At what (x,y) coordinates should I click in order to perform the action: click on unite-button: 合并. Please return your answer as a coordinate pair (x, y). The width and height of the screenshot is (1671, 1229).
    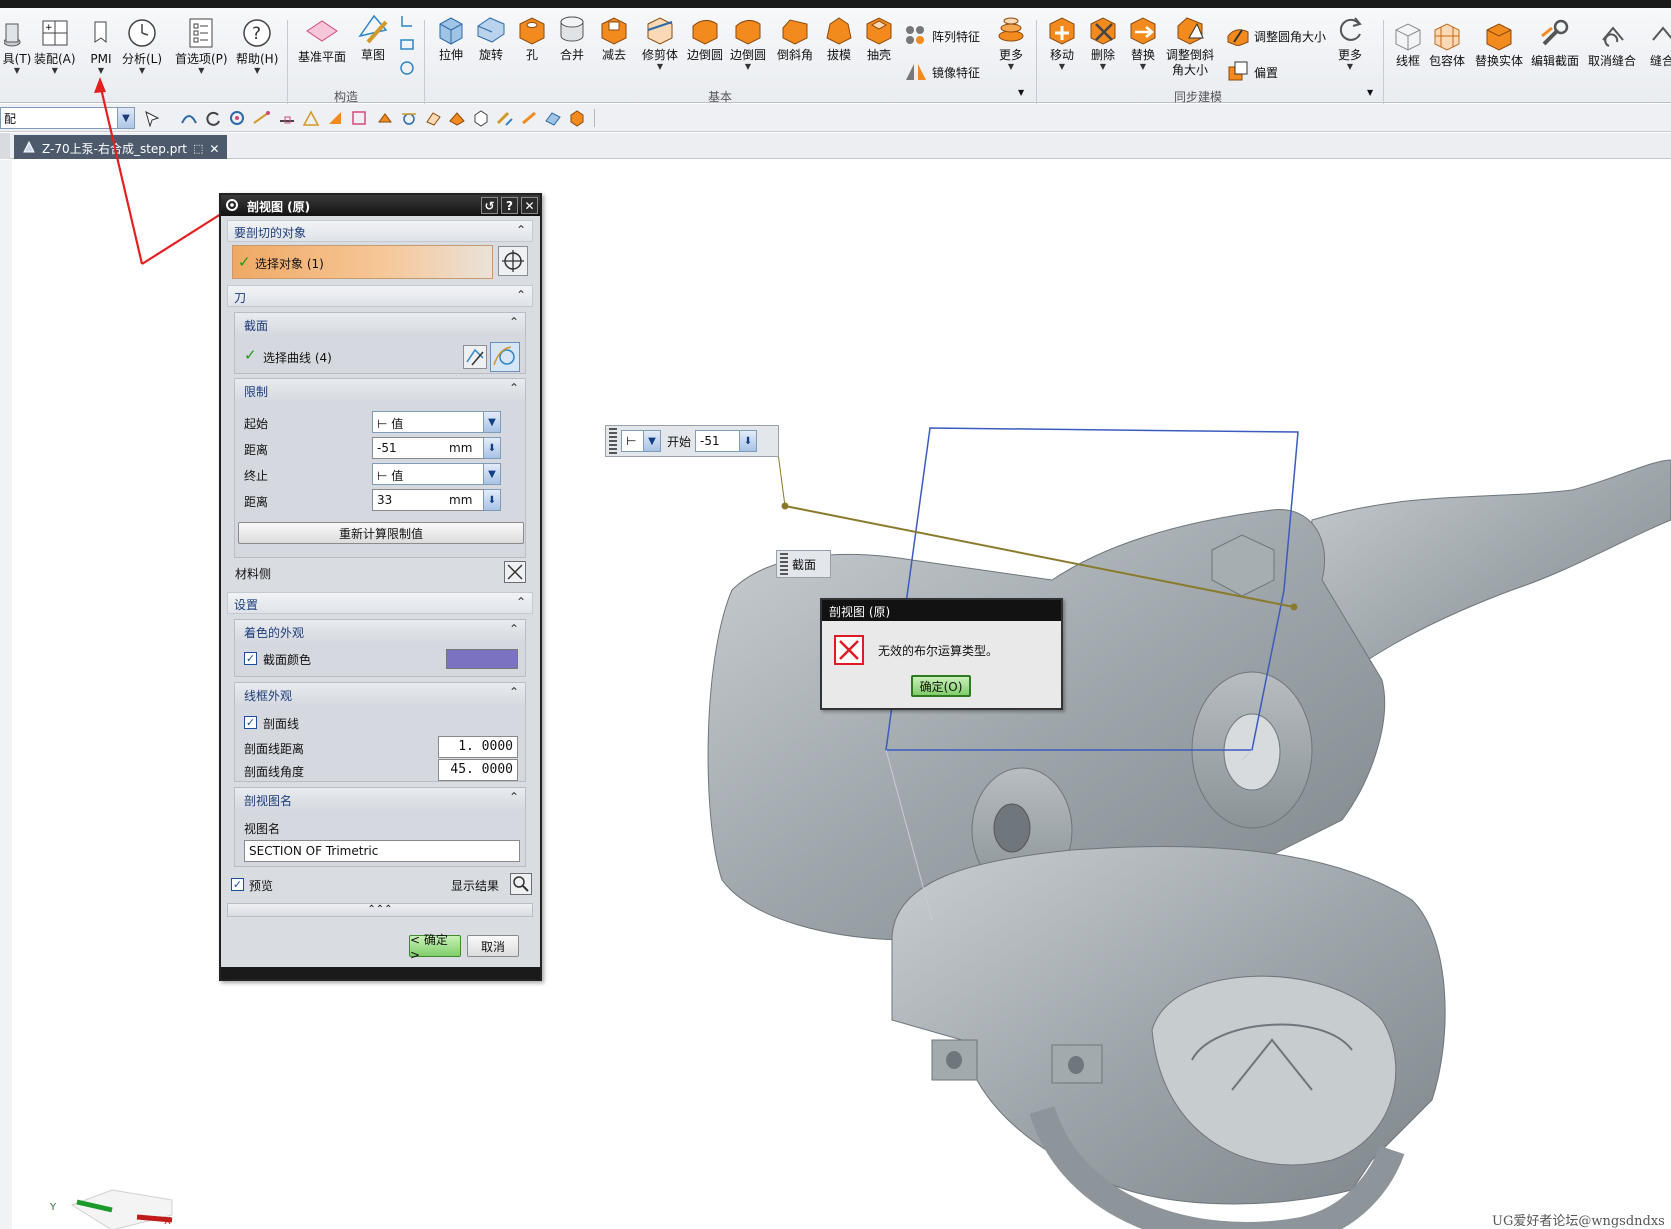
    Looking at the image, I should click on (572, 37).